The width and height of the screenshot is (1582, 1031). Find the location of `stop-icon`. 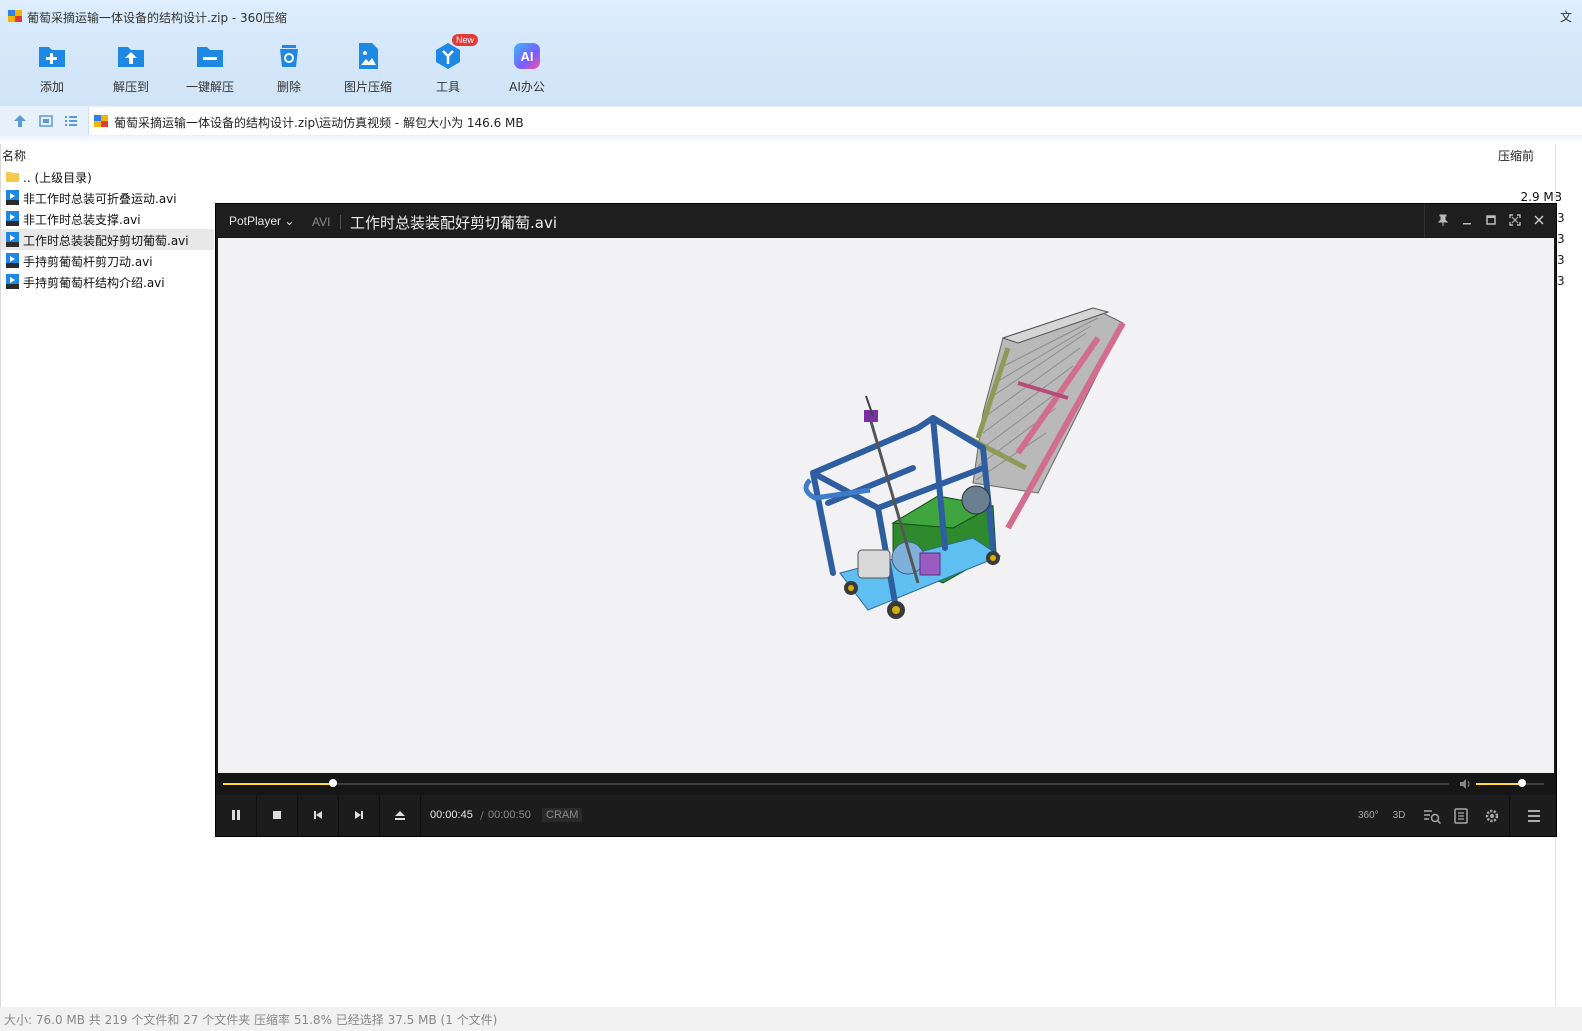

stop-icon is located at coordinates (277, 815).